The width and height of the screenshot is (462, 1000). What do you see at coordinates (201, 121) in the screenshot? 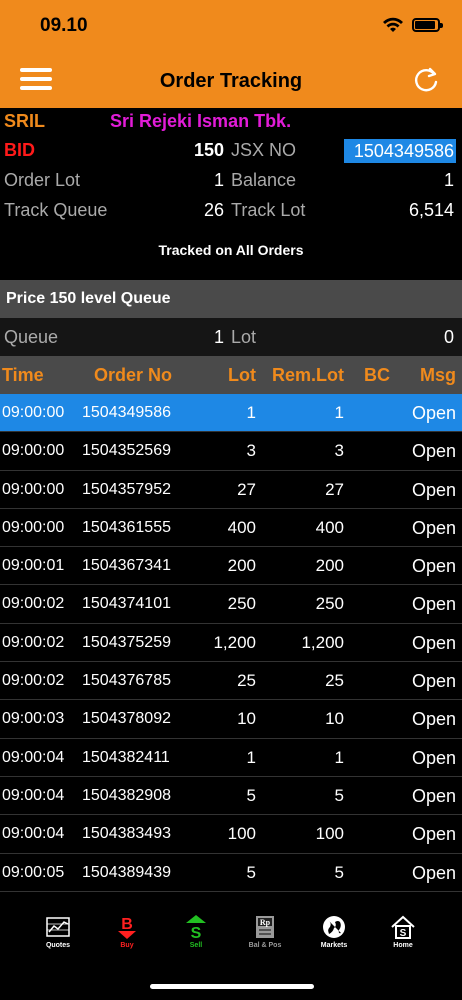
I see `company-name: Sri Rejeki Isman Tbk.` at bounding box center [201, 121].